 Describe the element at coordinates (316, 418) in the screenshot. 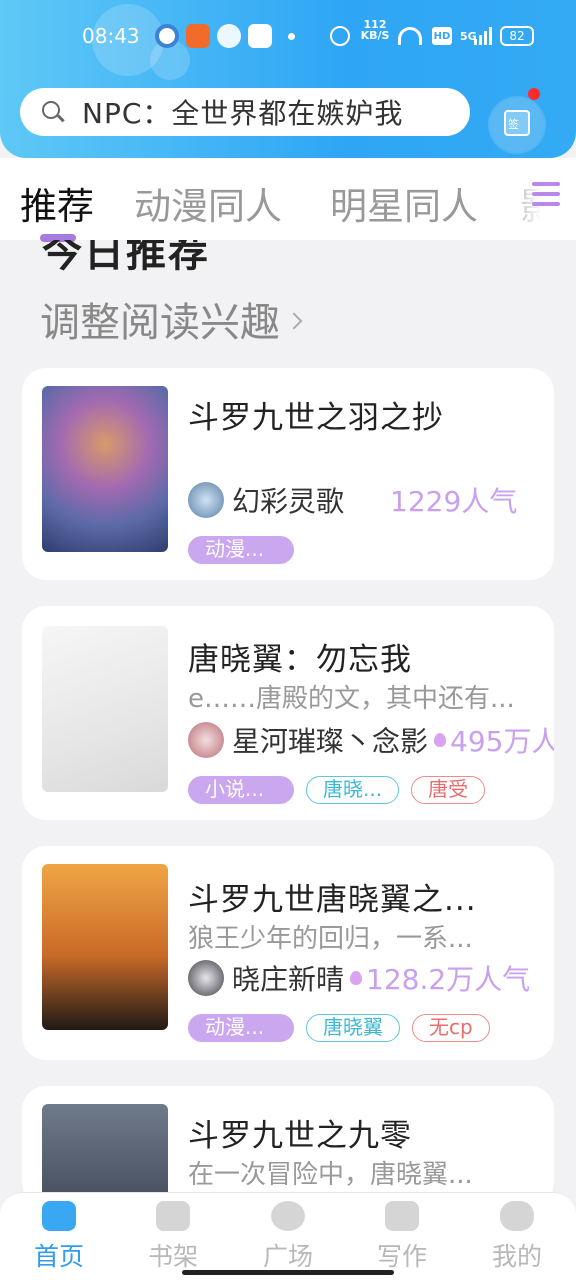

I see `book-title: 斗罗九世之羽之抄` at that location.